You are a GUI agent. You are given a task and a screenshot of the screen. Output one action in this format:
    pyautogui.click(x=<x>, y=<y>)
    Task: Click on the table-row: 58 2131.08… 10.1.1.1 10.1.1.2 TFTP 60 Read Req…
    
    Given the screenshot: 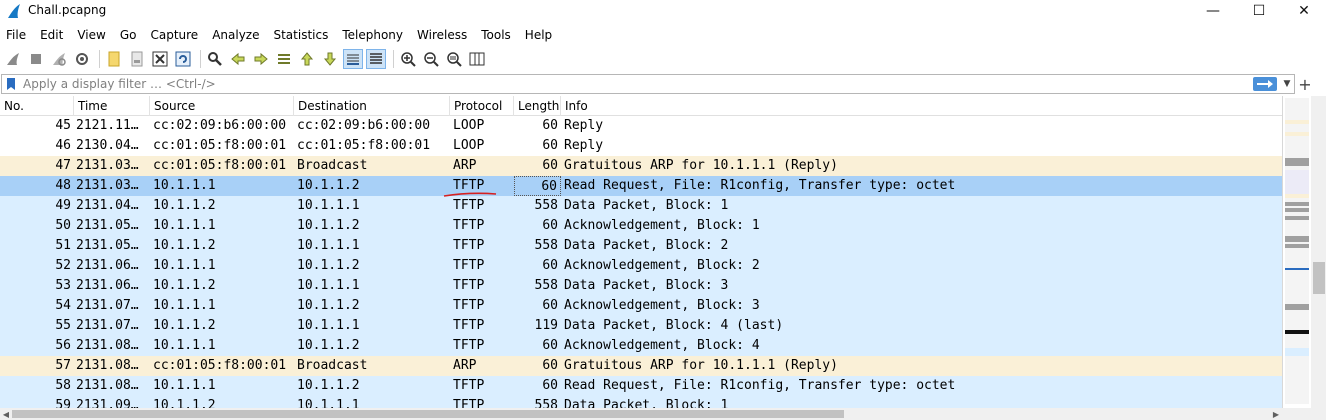 What is the action you would take?
    pyautogui.click(x=641, y=386)
    